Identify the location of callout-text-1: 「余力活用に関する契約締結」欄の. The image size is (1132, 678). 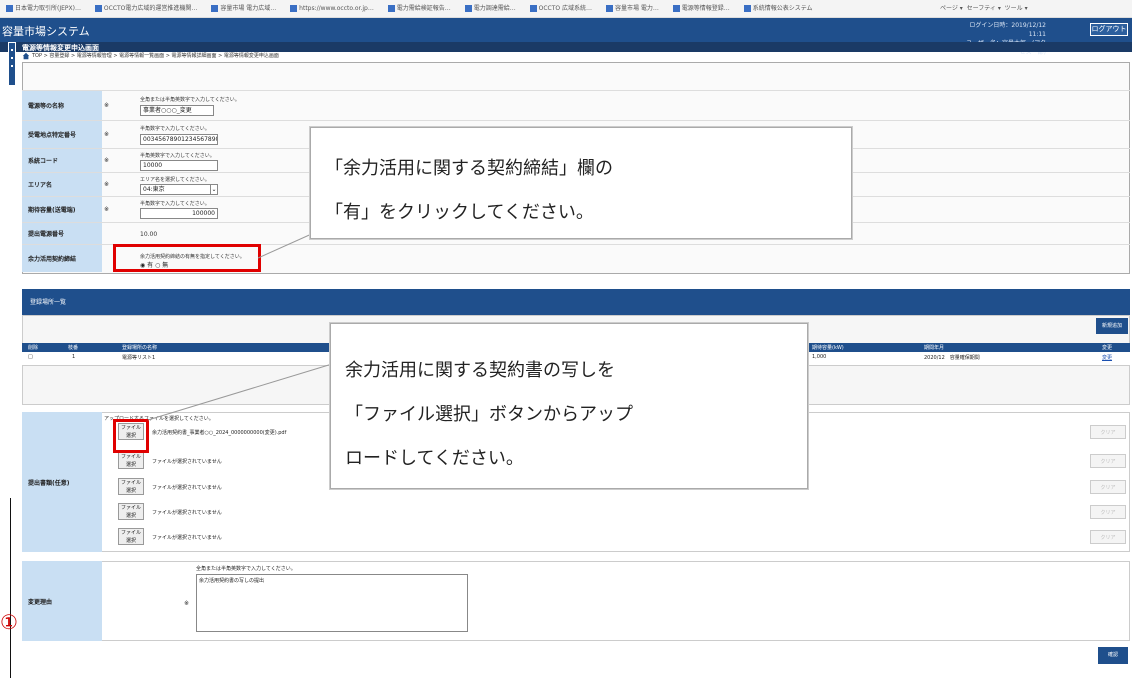
(469, 168).